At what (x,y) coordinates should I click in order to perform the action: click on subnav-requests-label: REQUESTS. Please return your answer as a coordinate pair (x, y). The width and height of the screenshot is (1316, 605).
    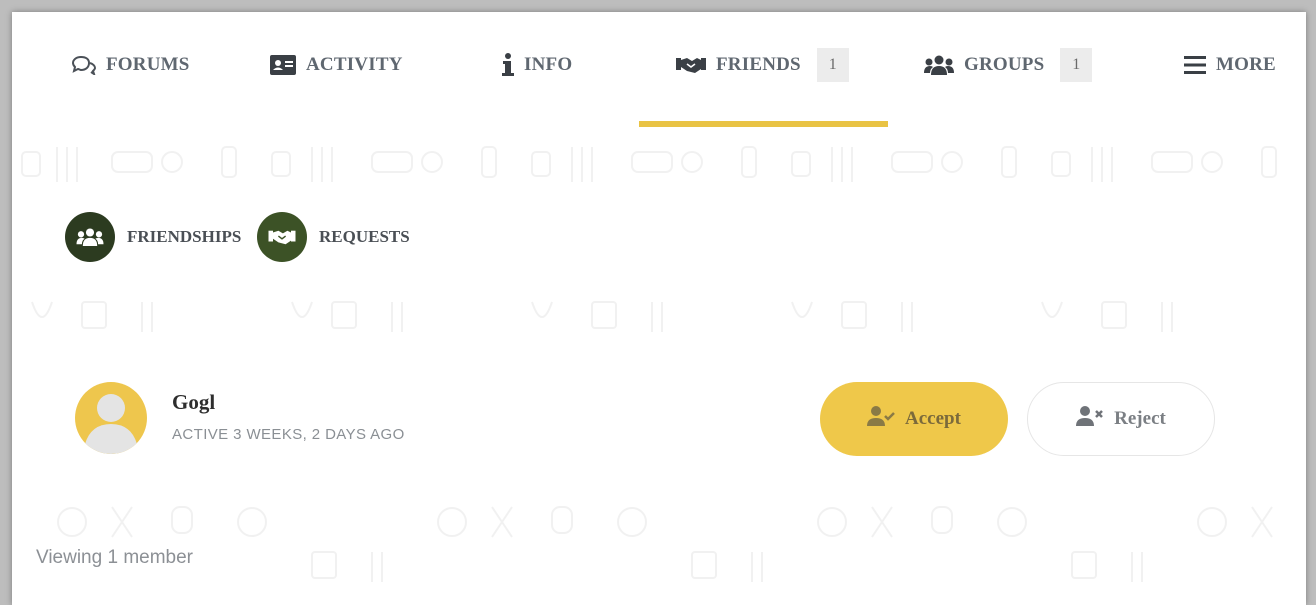
    Looking at the image, I should click on (364, 236).